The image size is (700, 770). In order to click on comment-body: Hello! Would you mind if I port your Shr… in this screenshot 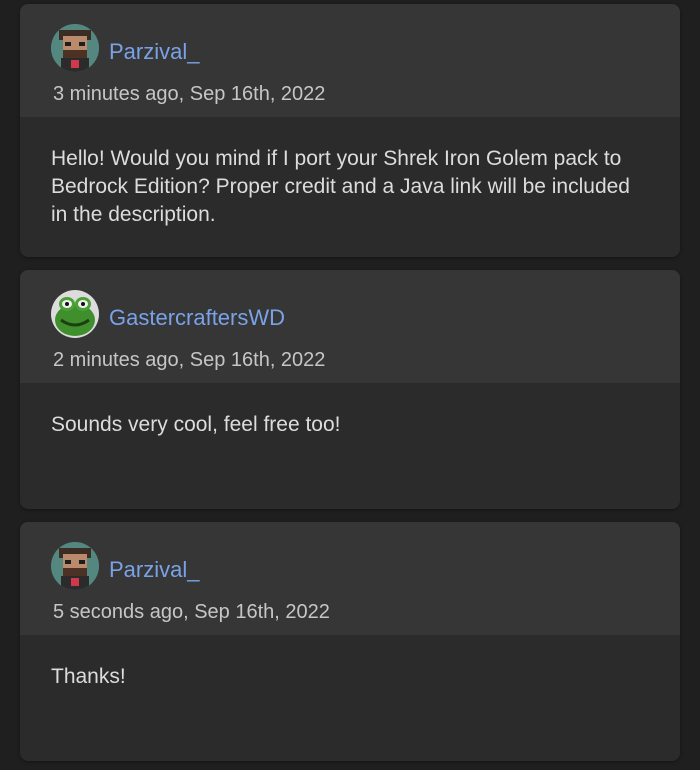, I will do `click(340, 186)`.